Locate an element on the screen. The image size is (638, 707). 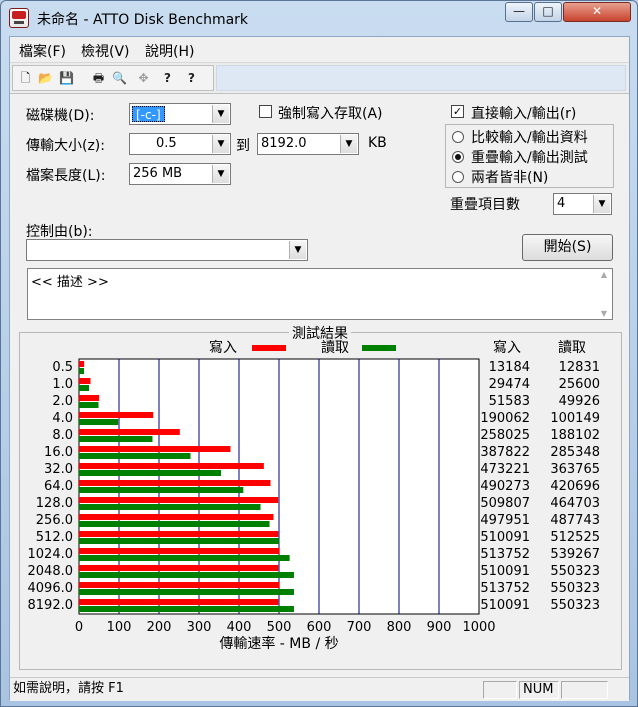
overlapped-io-label: 重疊輸入/輸出測試 is located at coordinates (529, 158).